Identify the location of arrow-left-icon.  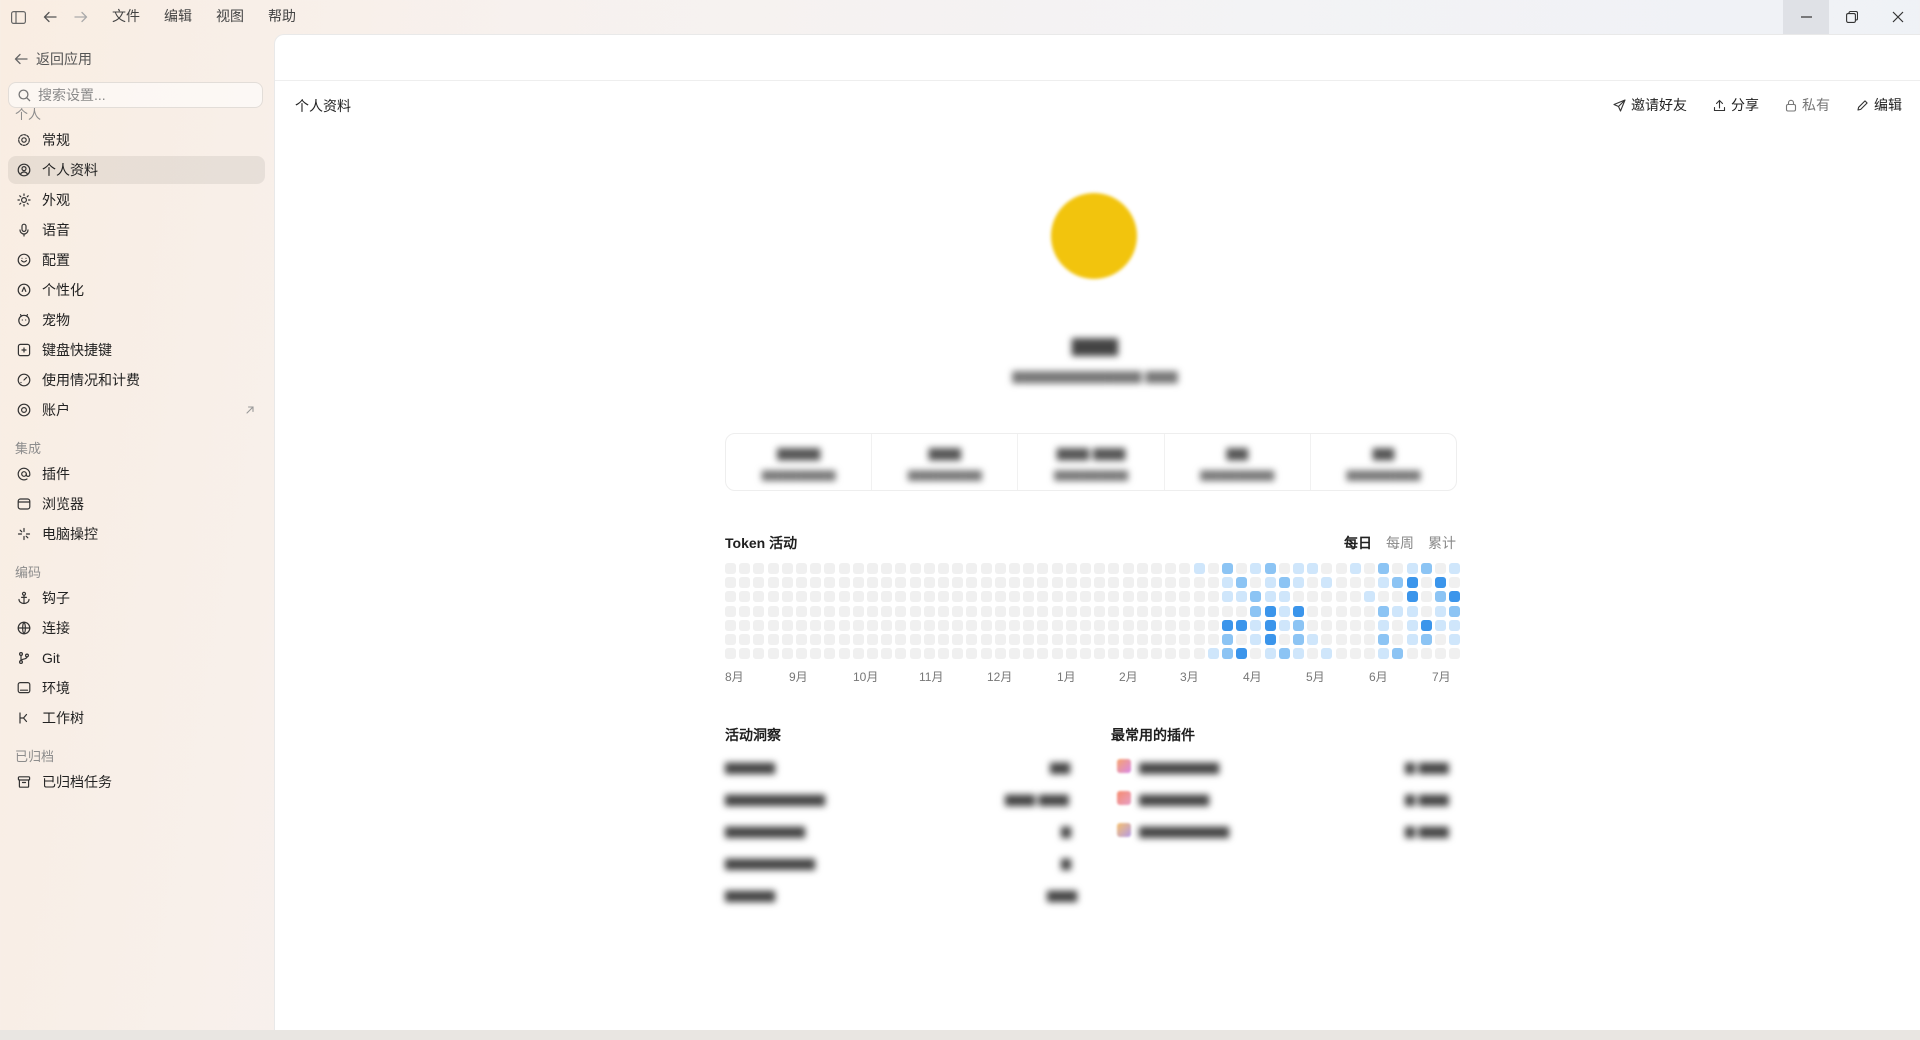
(50, 17).